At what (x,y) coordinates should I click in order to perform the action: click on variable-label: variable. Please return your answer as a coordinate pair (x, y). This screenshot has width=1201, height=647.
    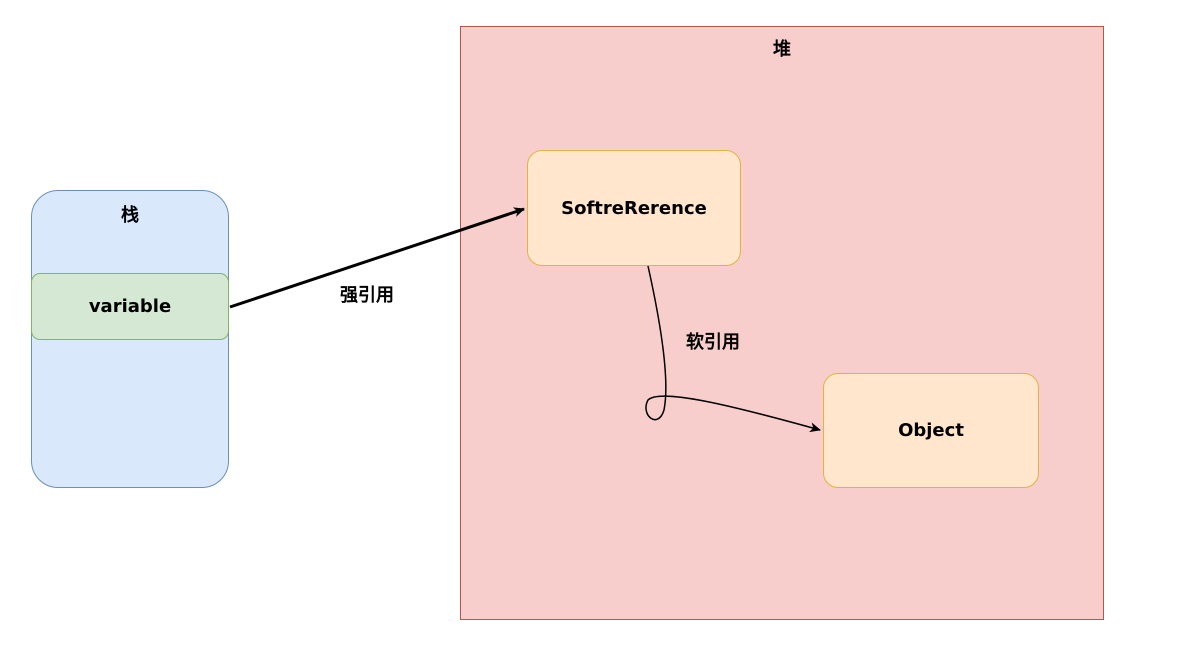
    Looking at the image, I should click on (130, 306).